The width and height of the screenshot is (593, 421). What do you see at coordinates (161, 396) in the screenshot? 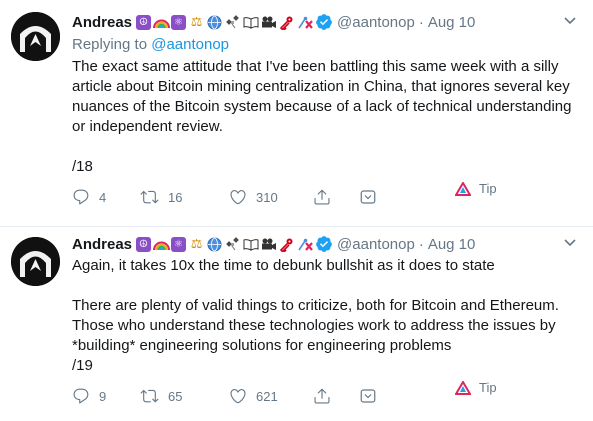
I see `retweet-button: 65` at bounding box center [161, 396].